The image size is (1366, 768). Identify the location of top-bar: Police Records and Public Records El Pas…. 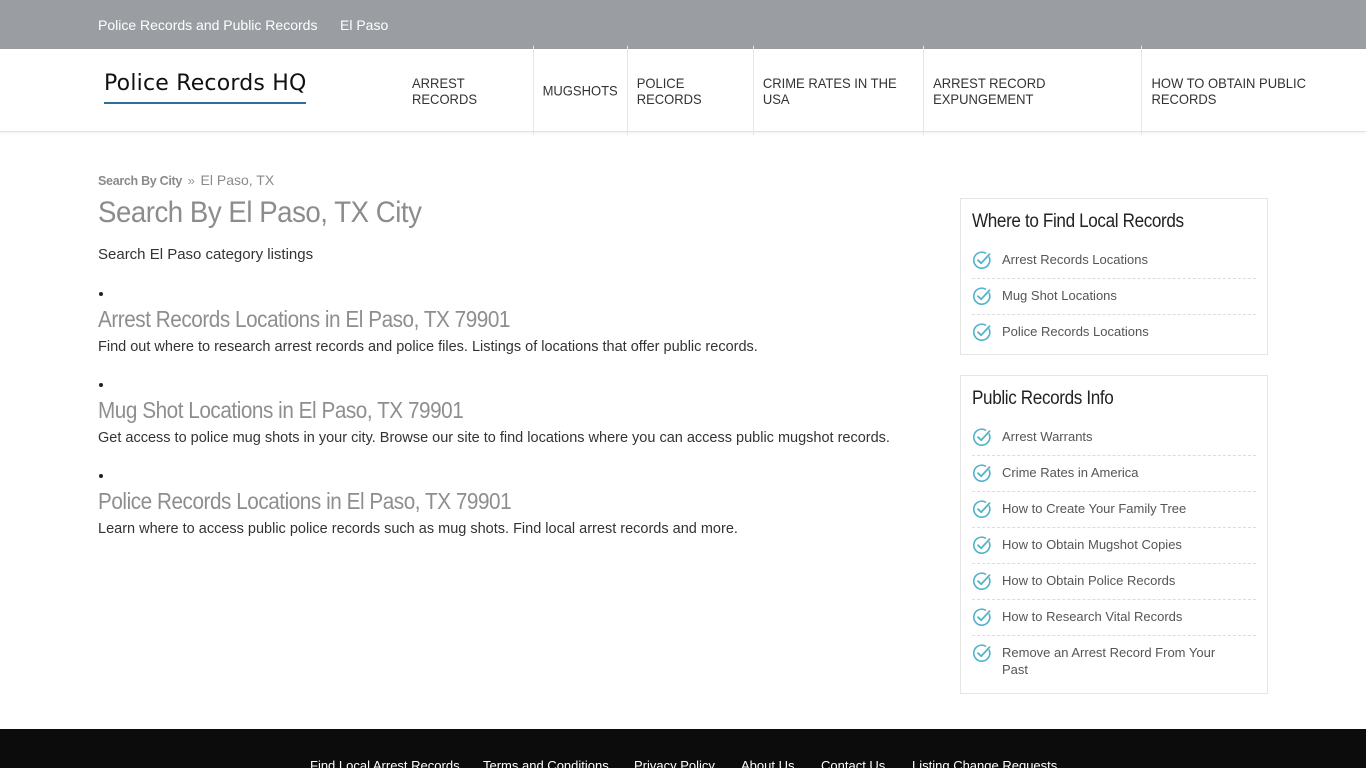
(683, 24).